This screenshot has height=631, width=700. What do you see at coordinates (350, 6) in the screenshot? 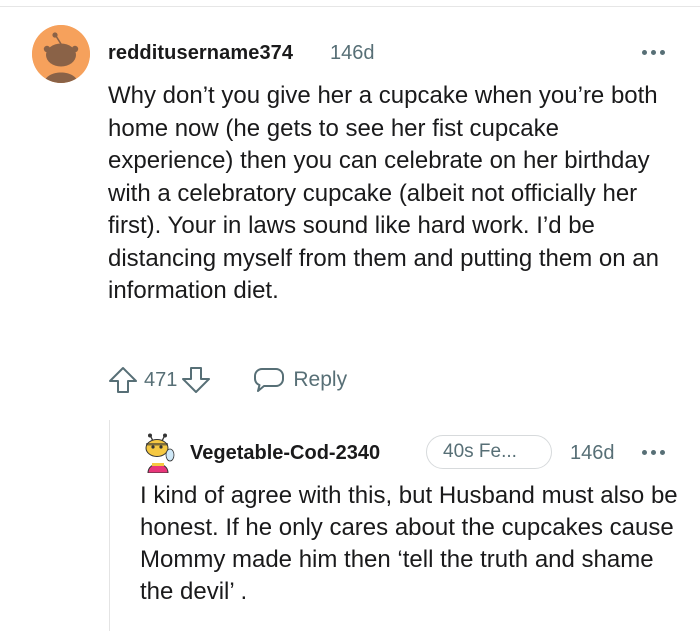
I see `top-divider` at bounding box center [350, 6].